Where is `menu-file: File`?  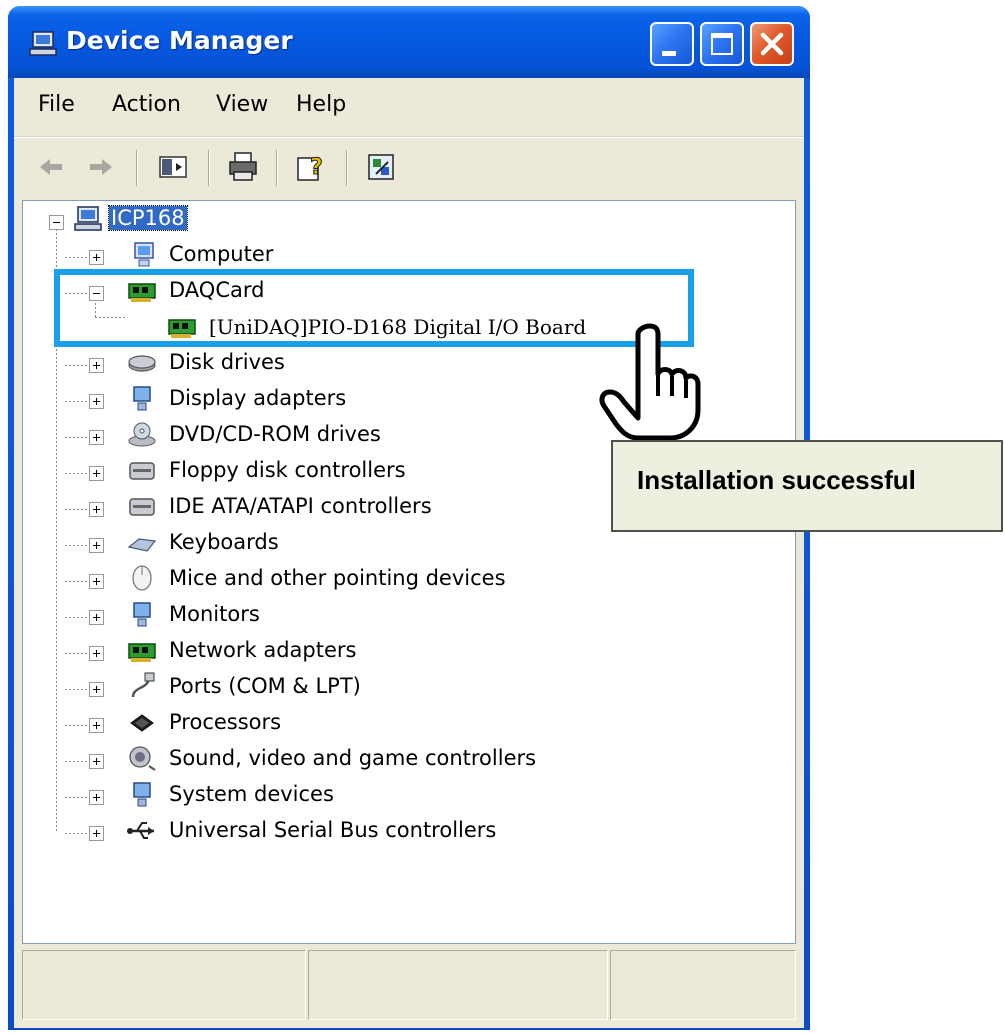 menu-file: File is located at coordinates (56, 104).